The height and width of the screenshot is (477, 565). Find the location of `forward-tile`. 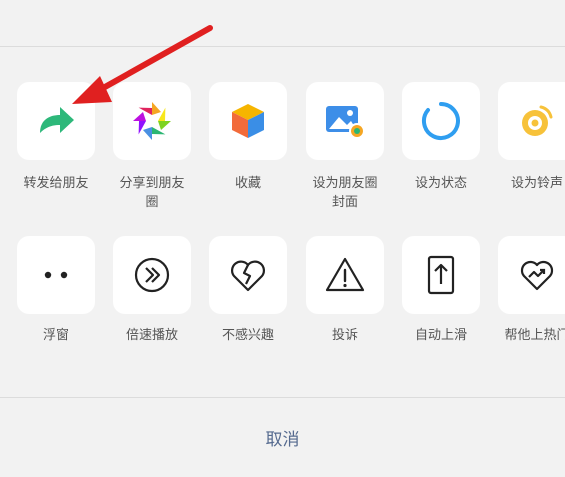

forward-tile is located at coordinates (56, 121).